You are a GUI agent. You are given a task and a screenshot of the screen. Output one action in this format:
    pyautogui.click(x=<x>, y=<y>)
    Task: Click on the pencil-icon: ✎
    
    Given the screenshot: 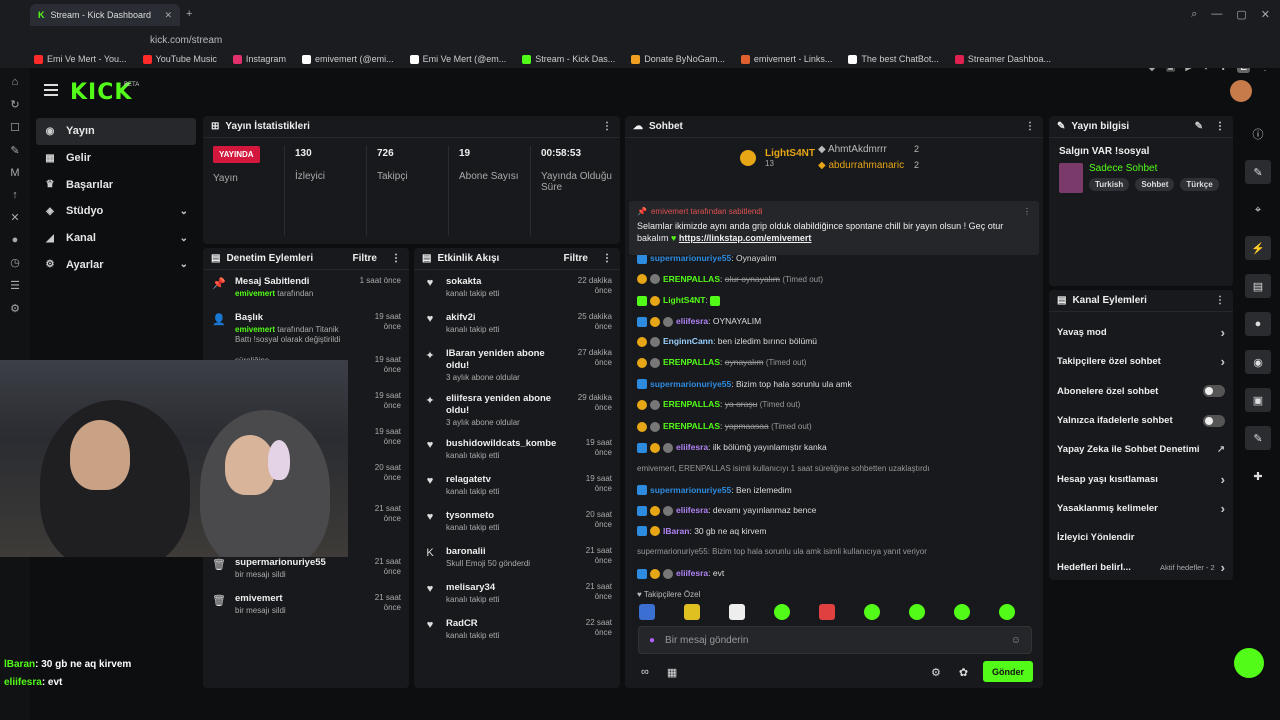 What is the action you would take?
    pyautogui.click(x=1258, y=172)
    